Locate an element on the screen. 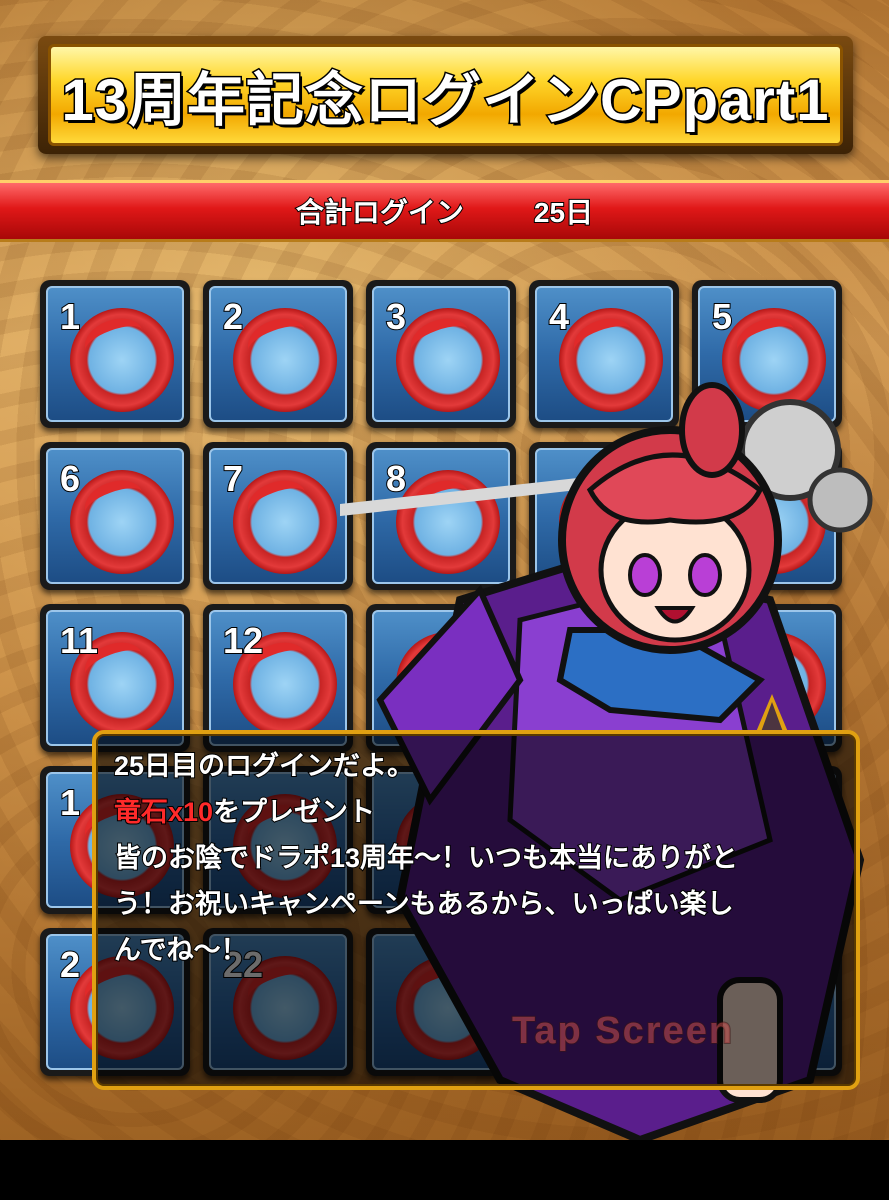 This screenshot has width=889, height=1200. title-plate: 13周年記念ログインCPpart1 is located at coordinates (445, 95).